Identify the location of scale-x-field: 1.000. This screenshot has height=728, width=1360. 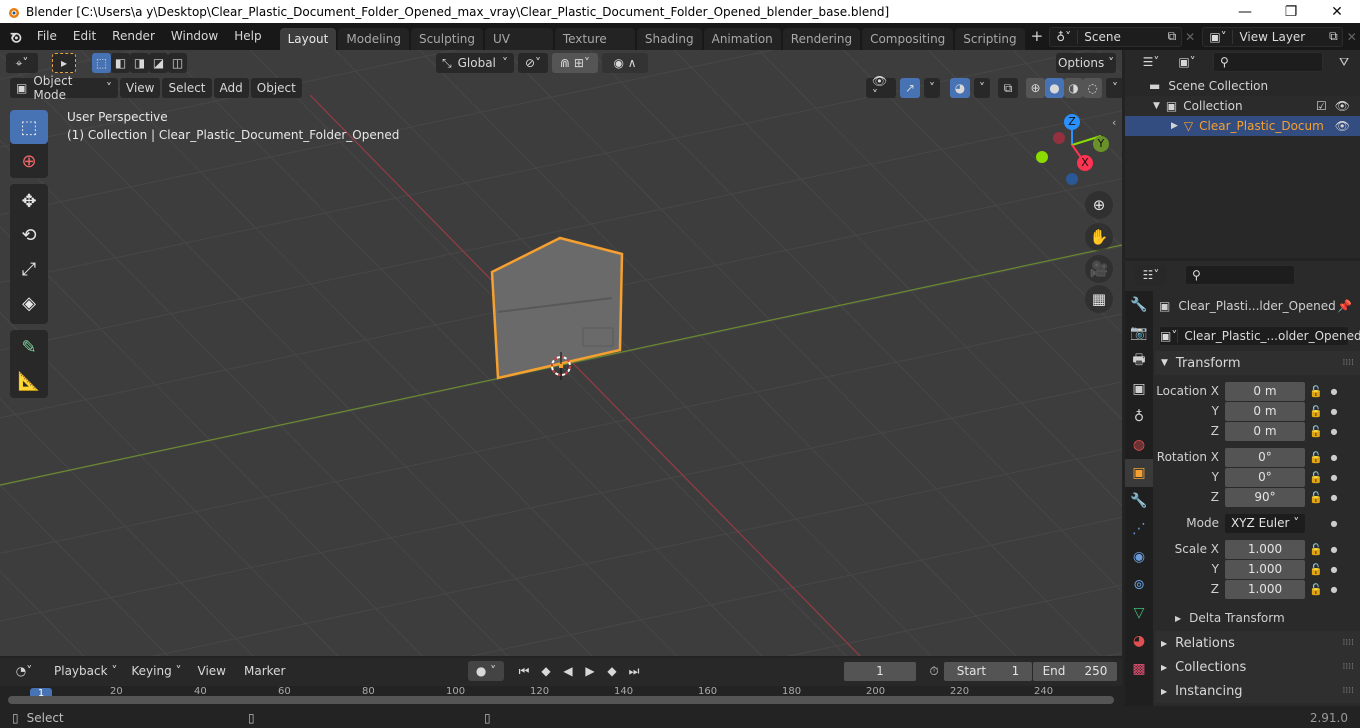
(1265, 549).